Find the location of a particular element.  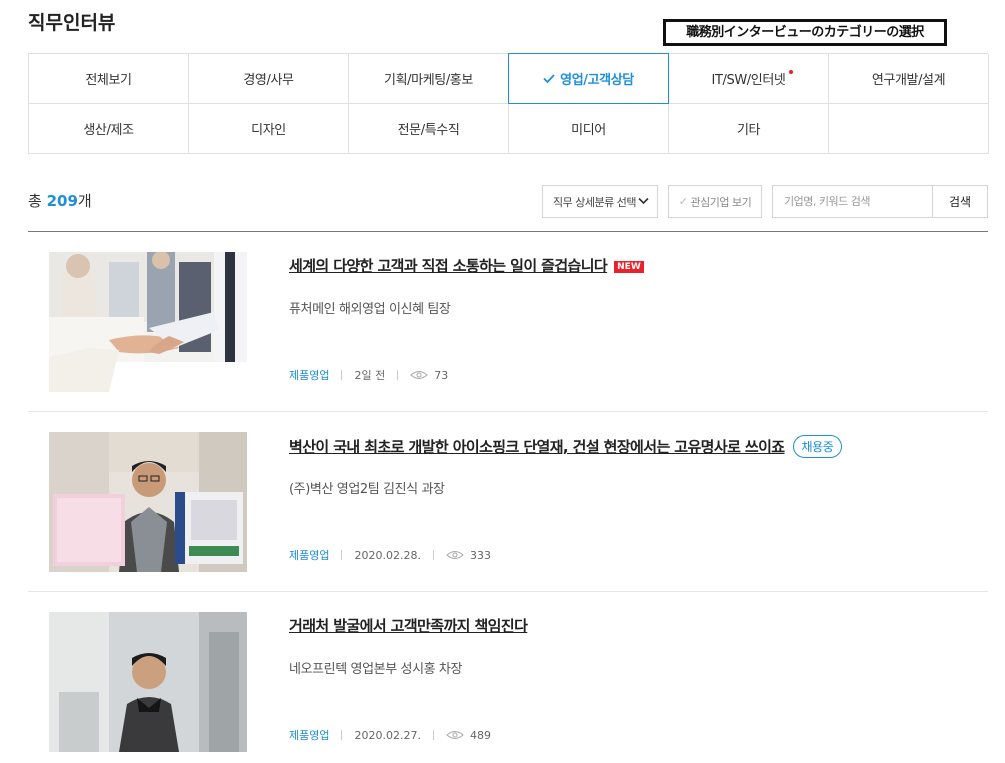

fav-label: 관심기업 보기 is located at coordinates (721, 202).